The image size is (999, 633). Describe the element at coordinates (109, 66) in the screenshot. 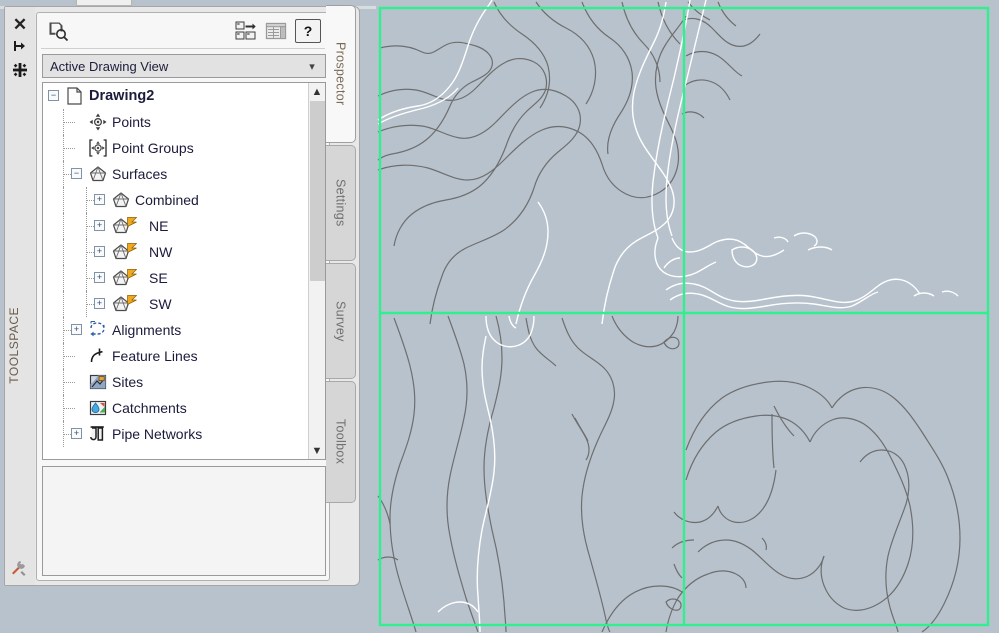

I see `view-selector-value: Active Drawing View` at that location.